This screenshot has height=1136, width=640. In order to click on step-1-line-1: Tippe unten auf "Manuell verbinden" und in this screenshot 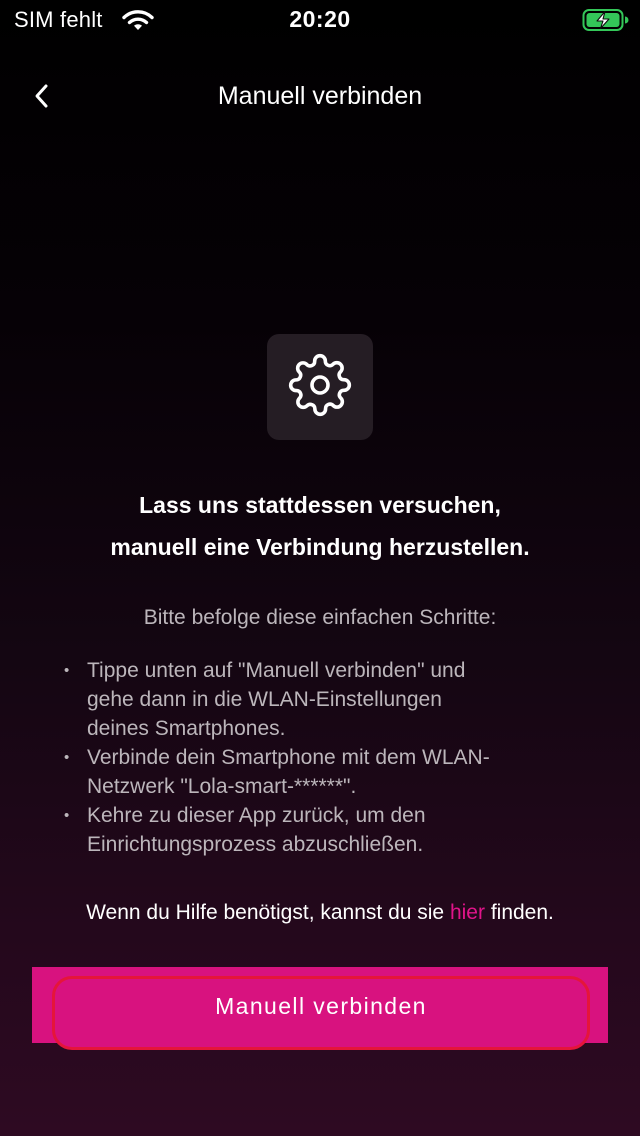, I will do `click(276, 670)`.